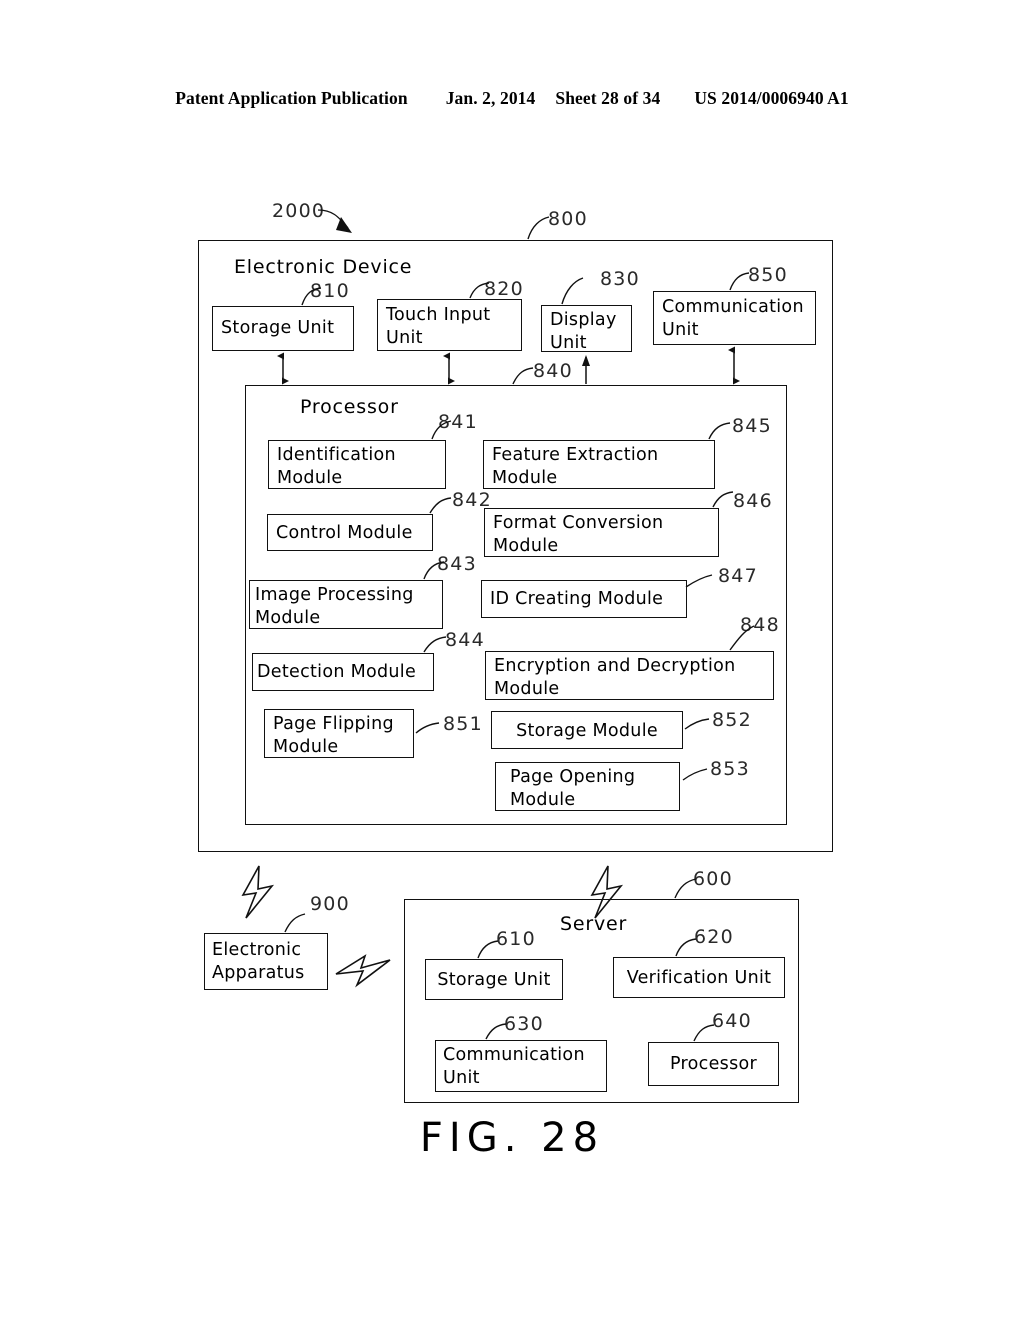  What do you see at coordinates (578, 535) in the screenshot?
I see `format-conversion-module-label: Format Conversion Module` at bounding box center [578, 535].